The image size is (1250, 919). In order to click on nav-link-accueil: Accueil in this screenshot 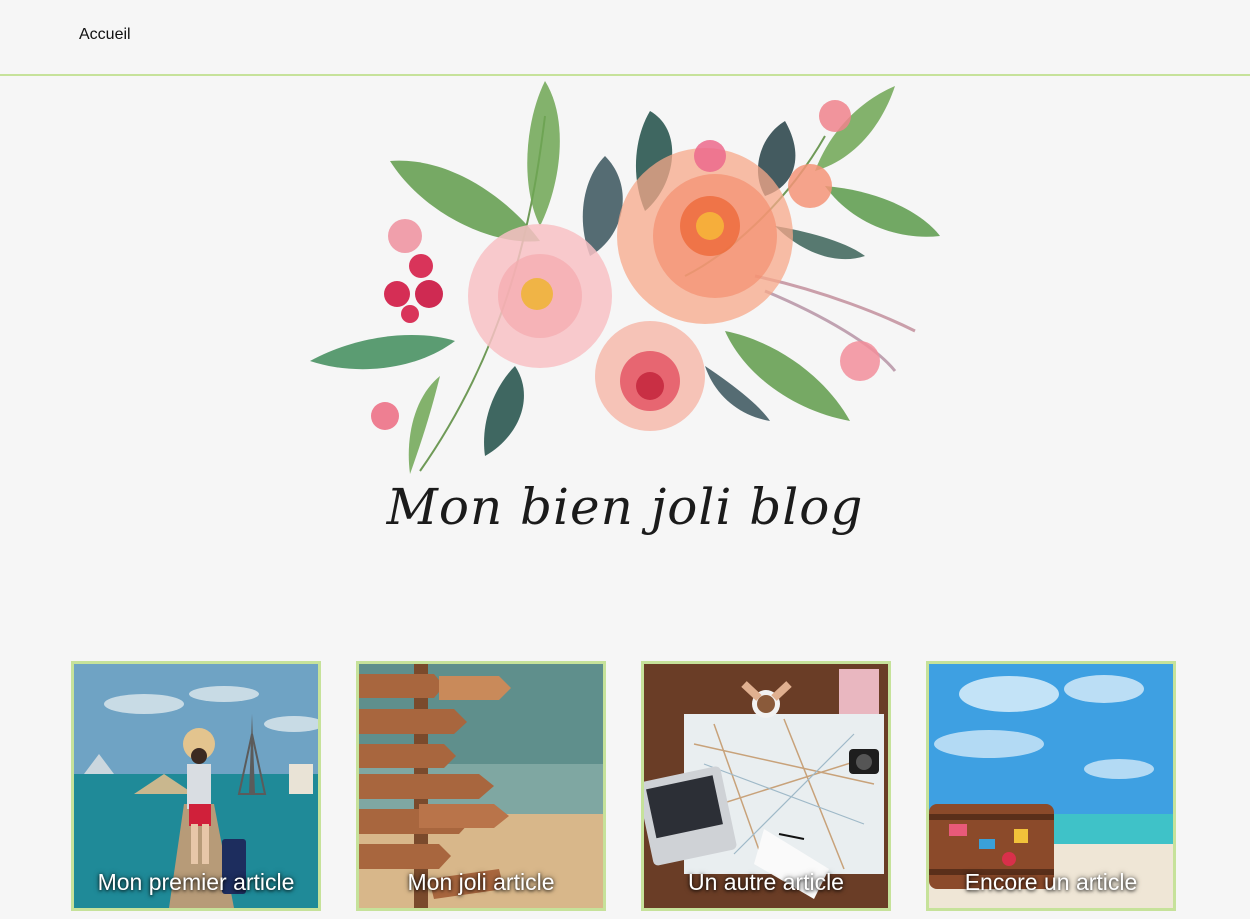, I will do `click(105, 35)`.